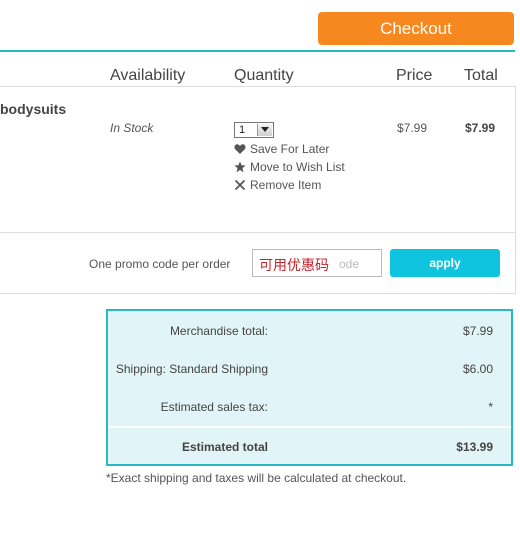 The width and height of the screenshot is (520, 543). I want to click on product-name: bodysuits, so click(33, 109).